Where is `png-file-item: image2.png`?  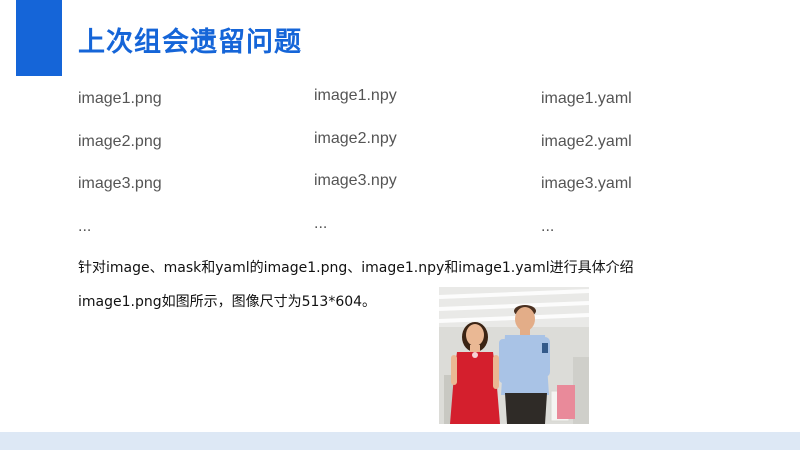 png-file-item: image2.png is located at coordinates (120, 141).